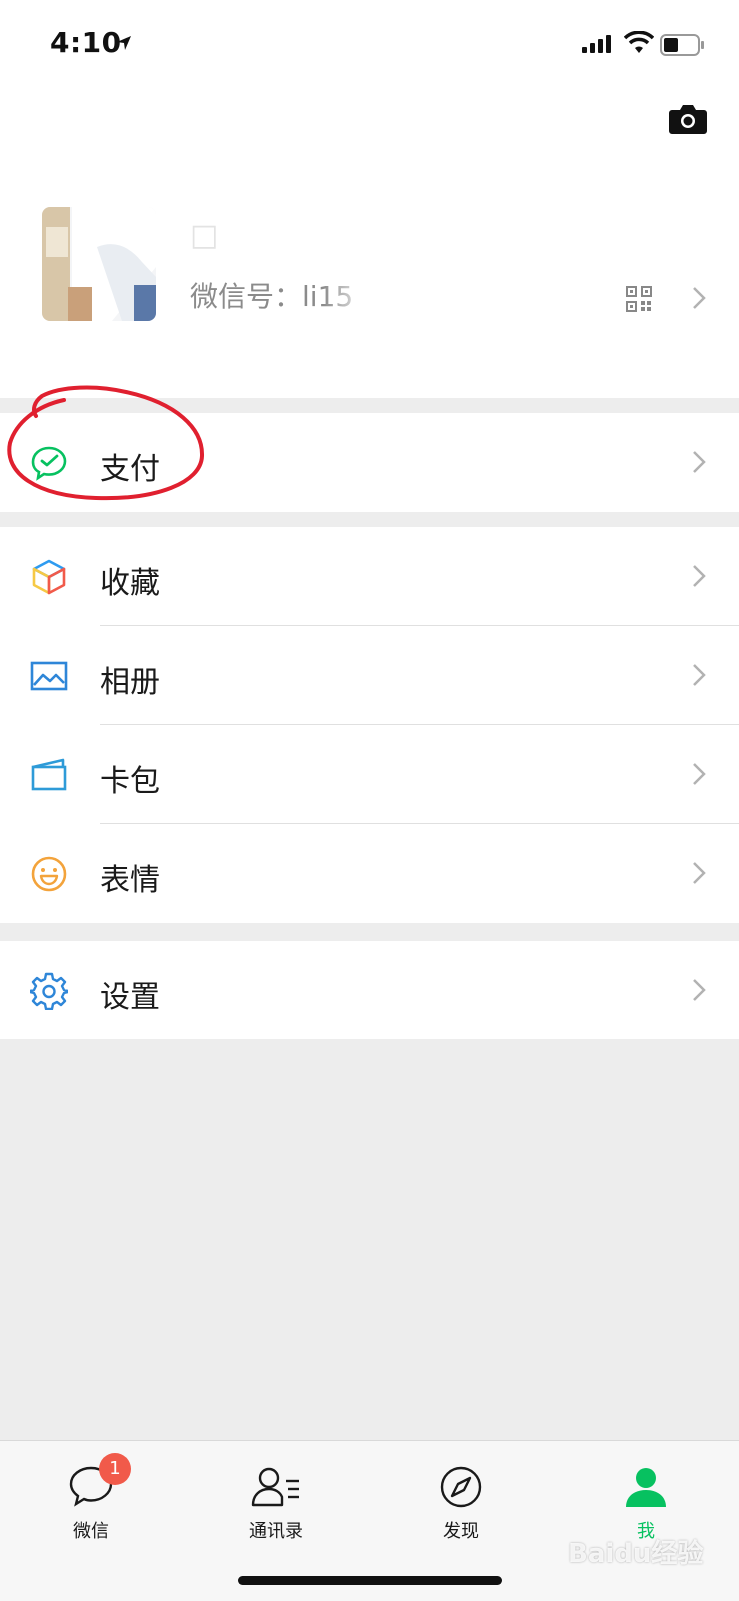  What do you see at coordinates (49, 774) in the screenshot?
I see `card-wallet-icon` at bounding box center [49, 774].